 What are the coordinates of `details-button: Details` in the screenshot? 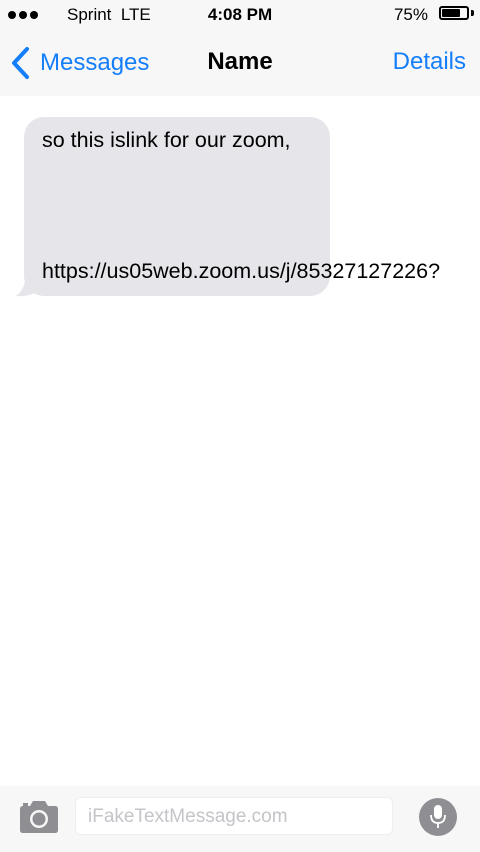 It's located at (429, 62).